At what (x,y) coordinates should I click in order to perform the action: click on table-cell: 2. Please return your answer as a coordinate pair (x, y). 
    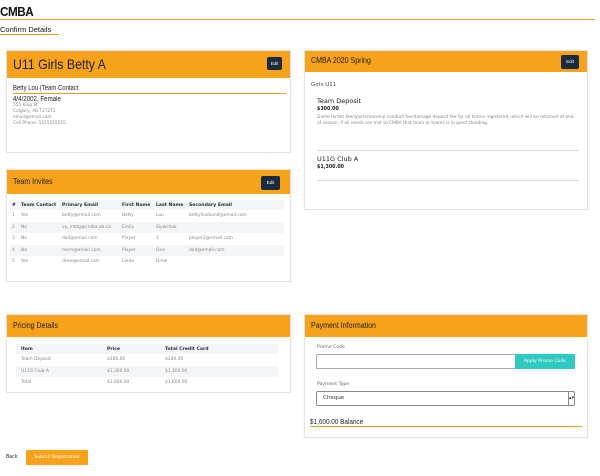
    Looking at the image, I should click on (14, 227).